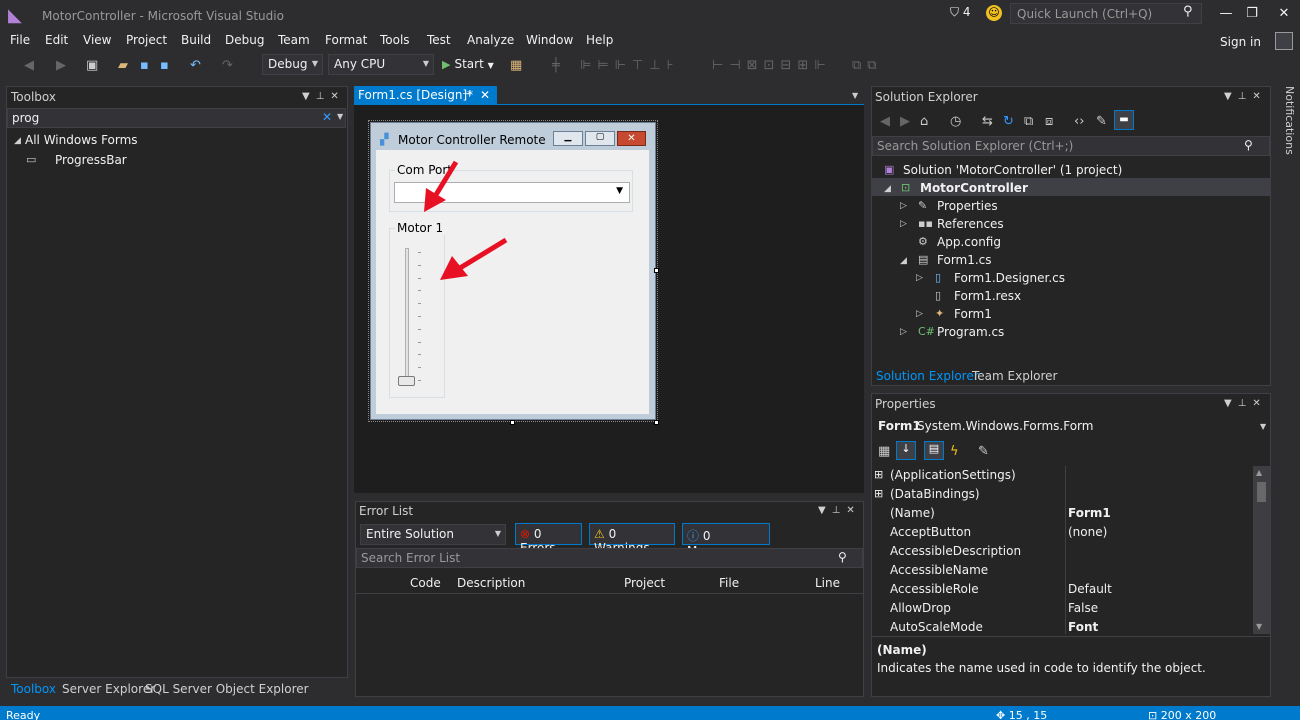 The width and height of the screenshot is (1300, 720). Describe the element at coordinates (1101, 121) in the screenshot. I see `properties-wrench-icon: ✎` at that location.